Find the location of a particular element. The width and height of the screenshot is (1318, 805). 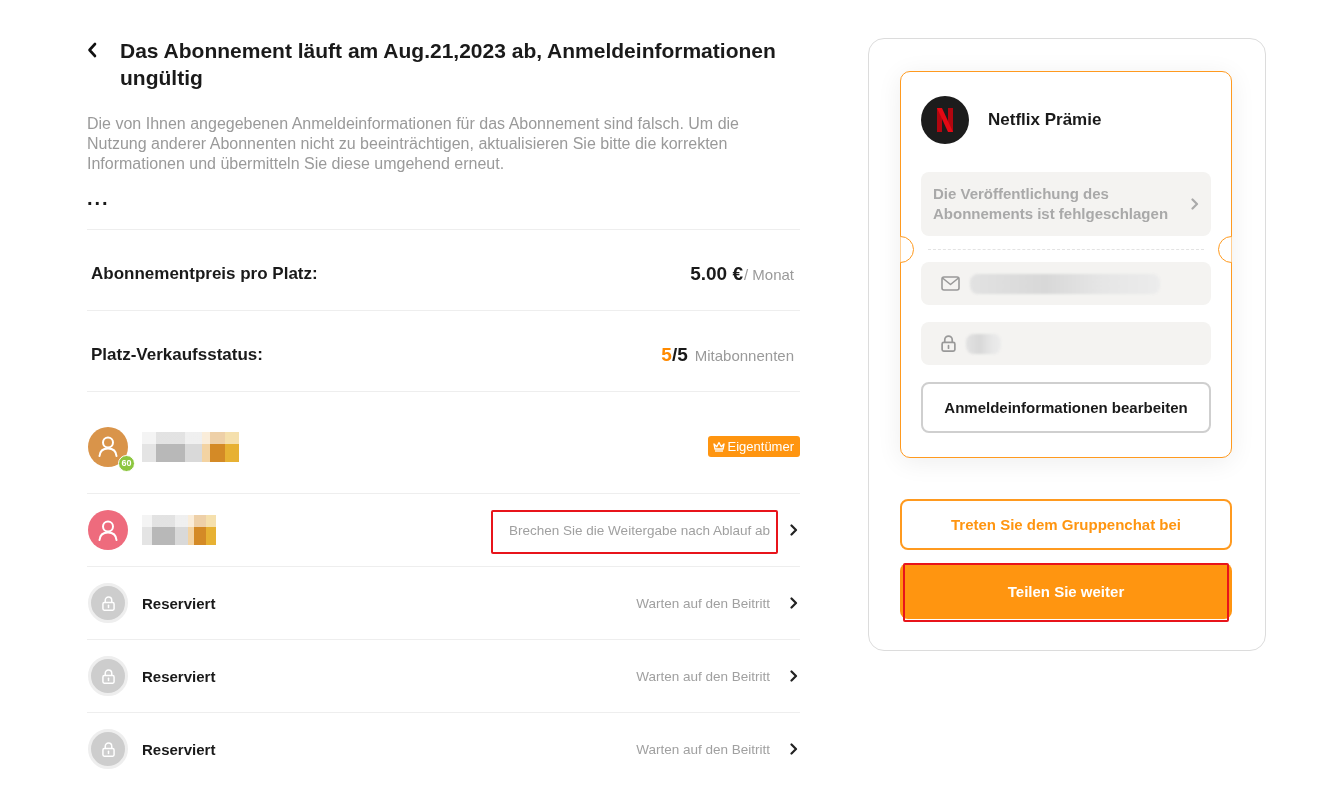

logo-icon is located at coordinates (945, 120).